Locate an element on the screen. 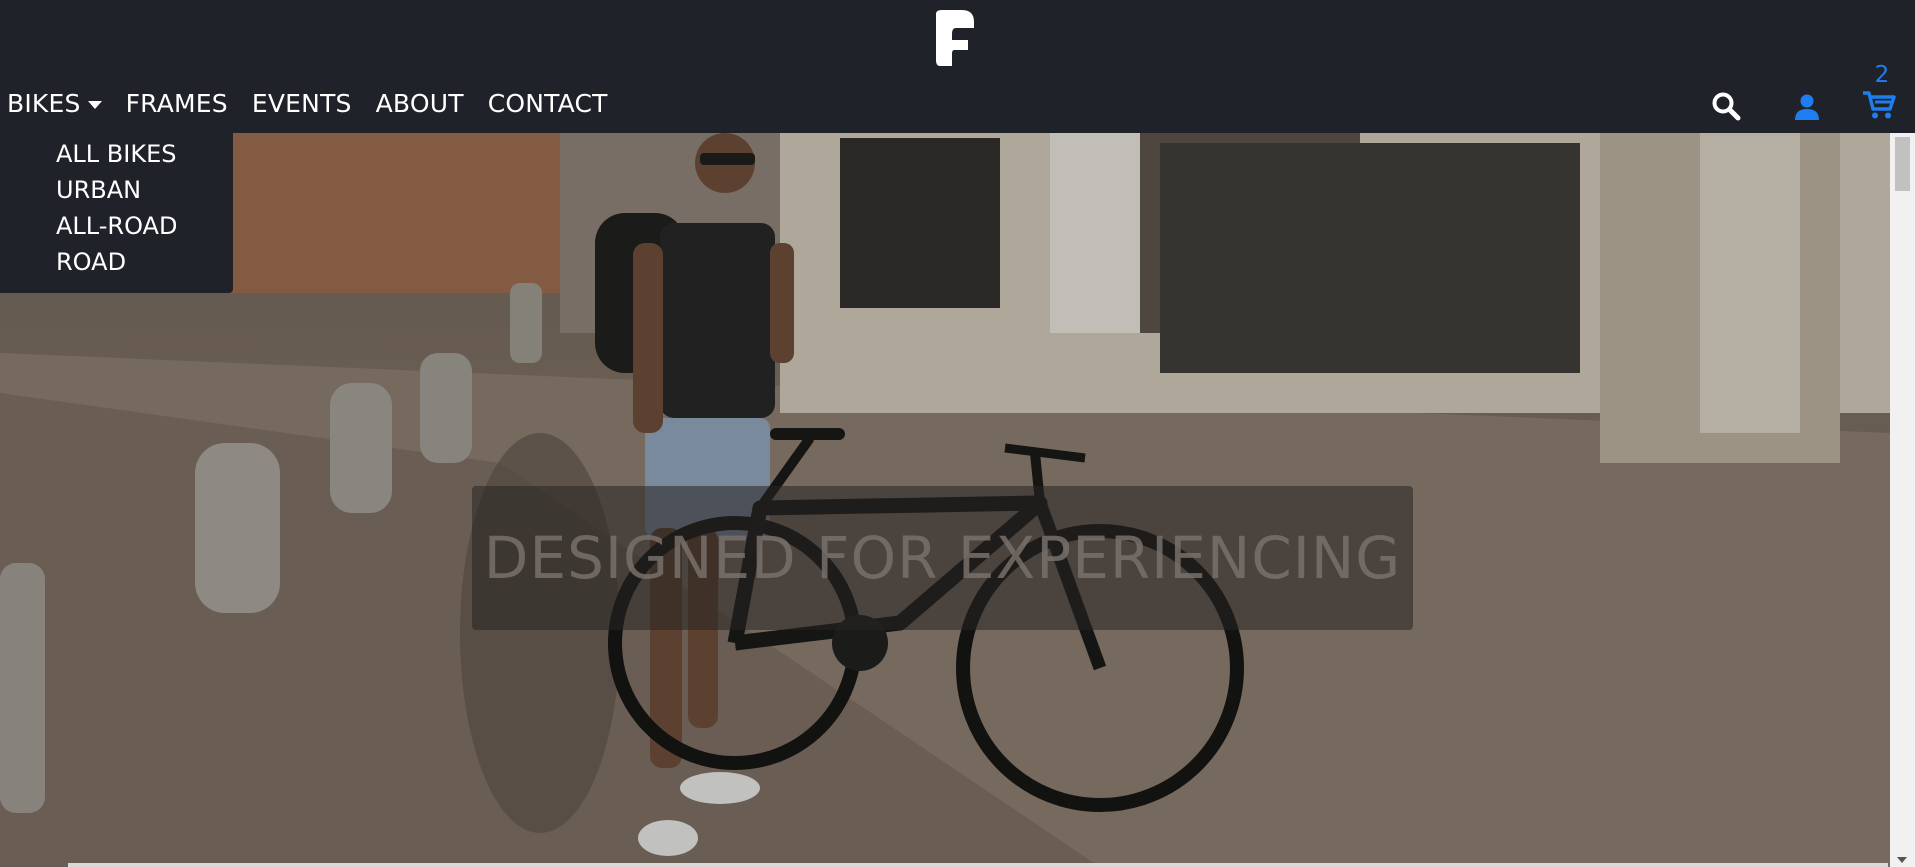 This screenshot has width=1915, height=867. nav-item-about: ABOUT is located at coordinates (420, 104).